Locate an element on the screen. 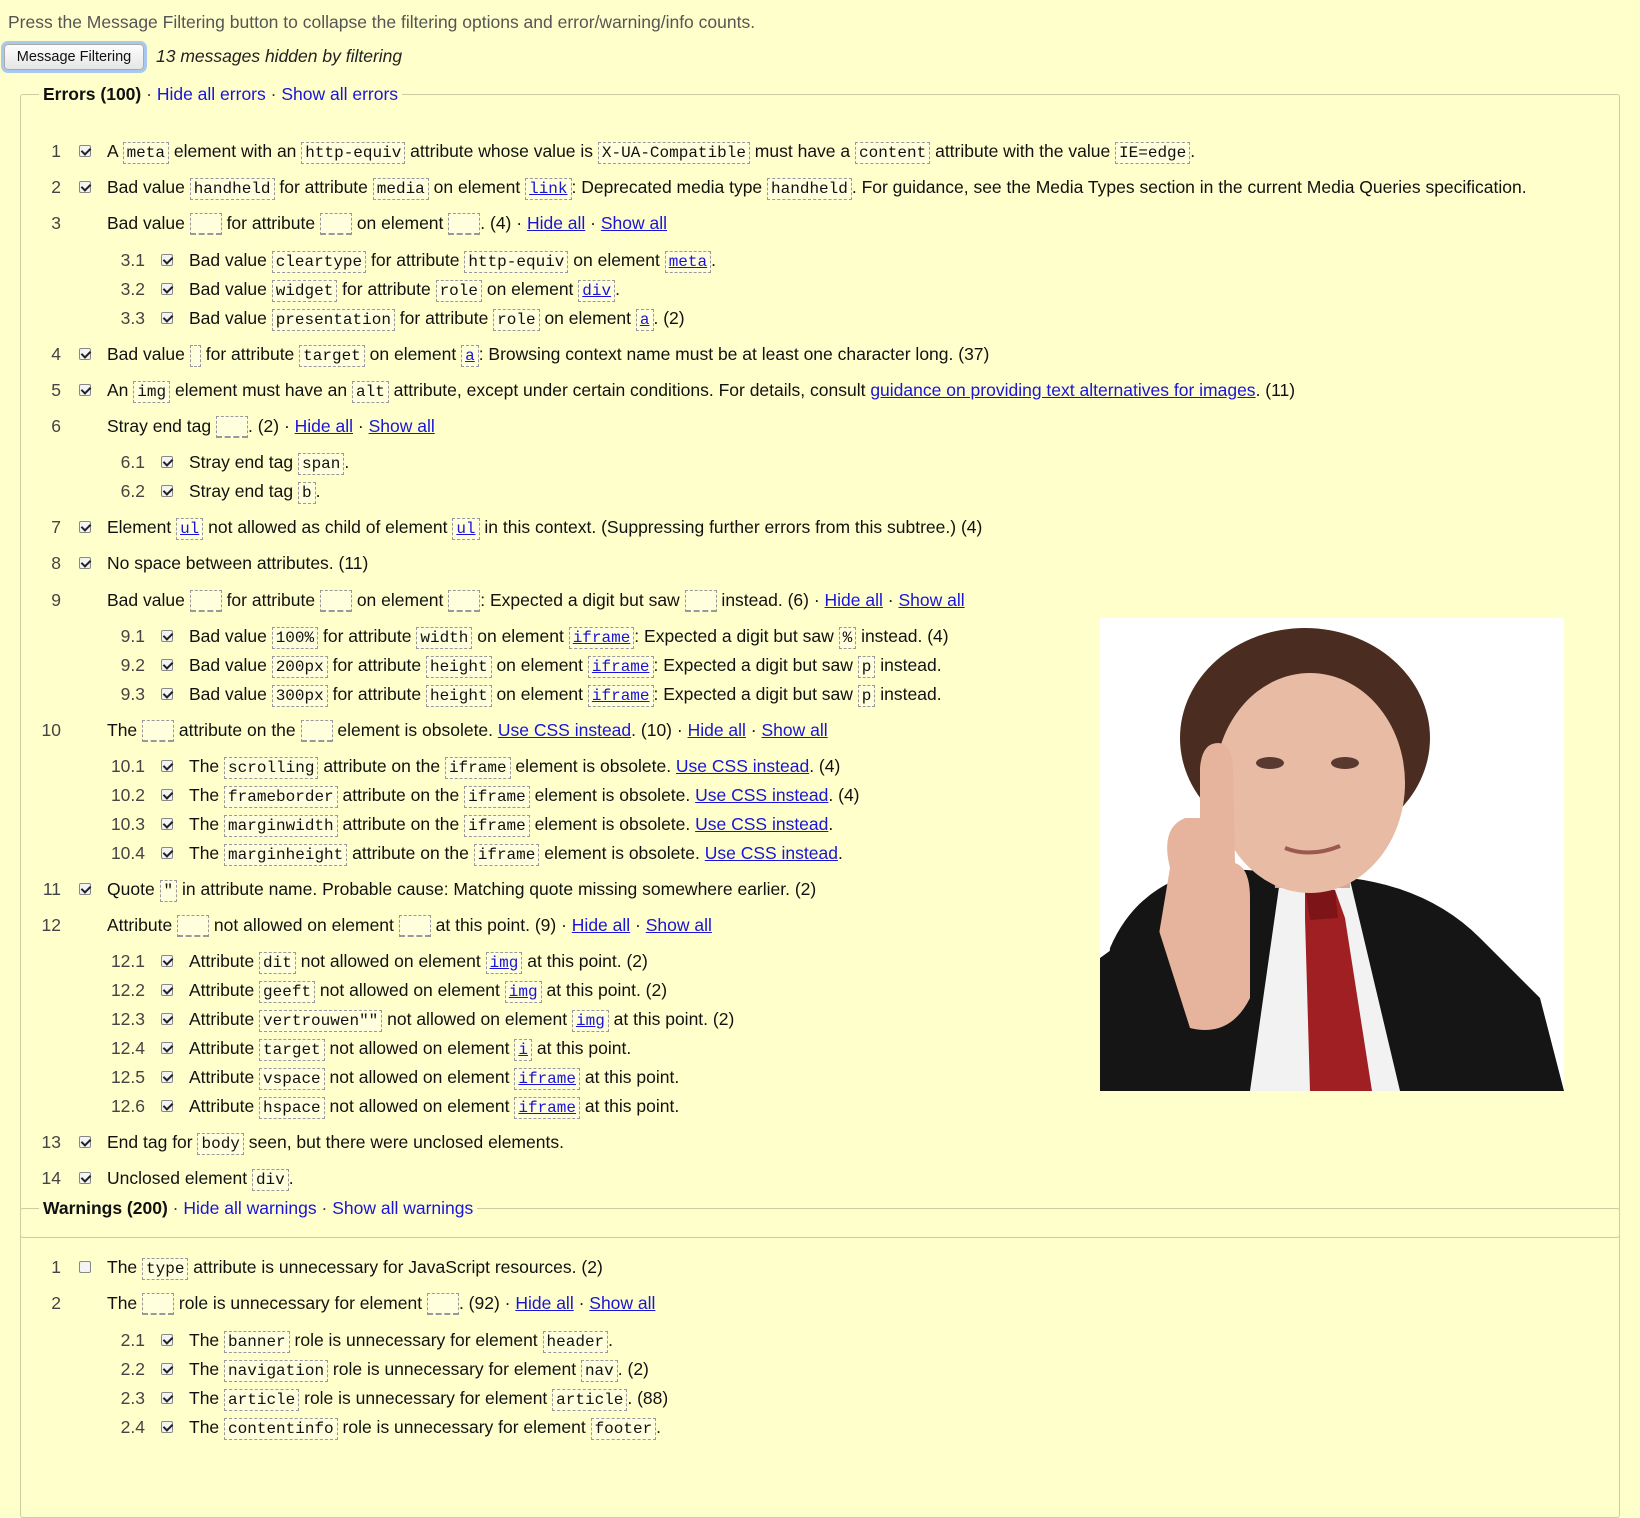 This screenshot has height=1518, width=1640. message-text: Bad value is located at coordinates (230, 260).